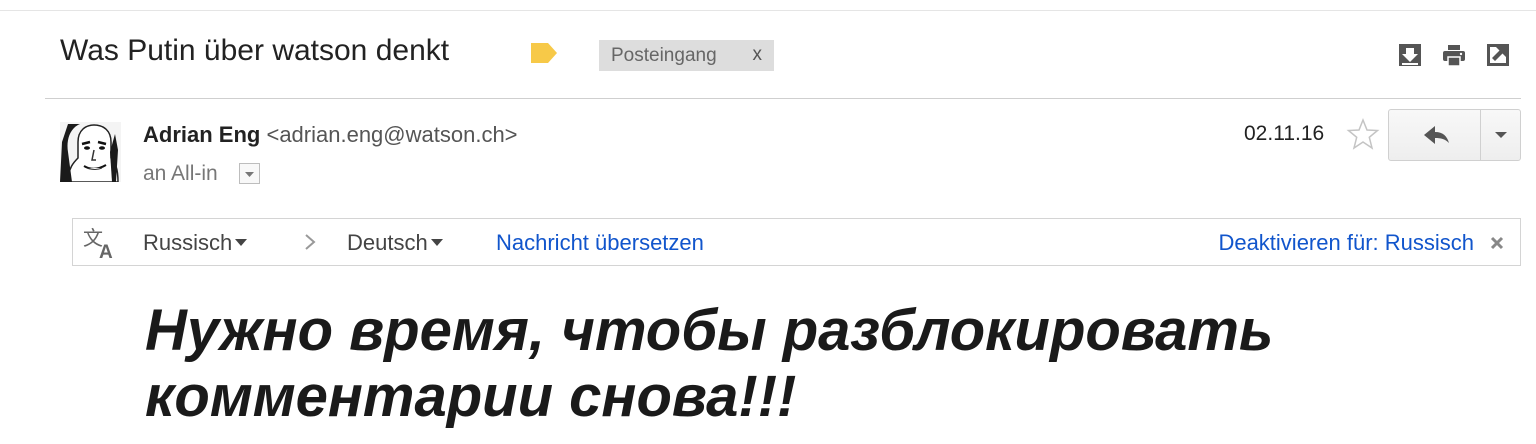 Image resolution: width=1536 pixels, height=444 pixels. What do you see at coordinates (768, 10) in the screenshot?
I see `top-divider` at bounding box center [768, 10].